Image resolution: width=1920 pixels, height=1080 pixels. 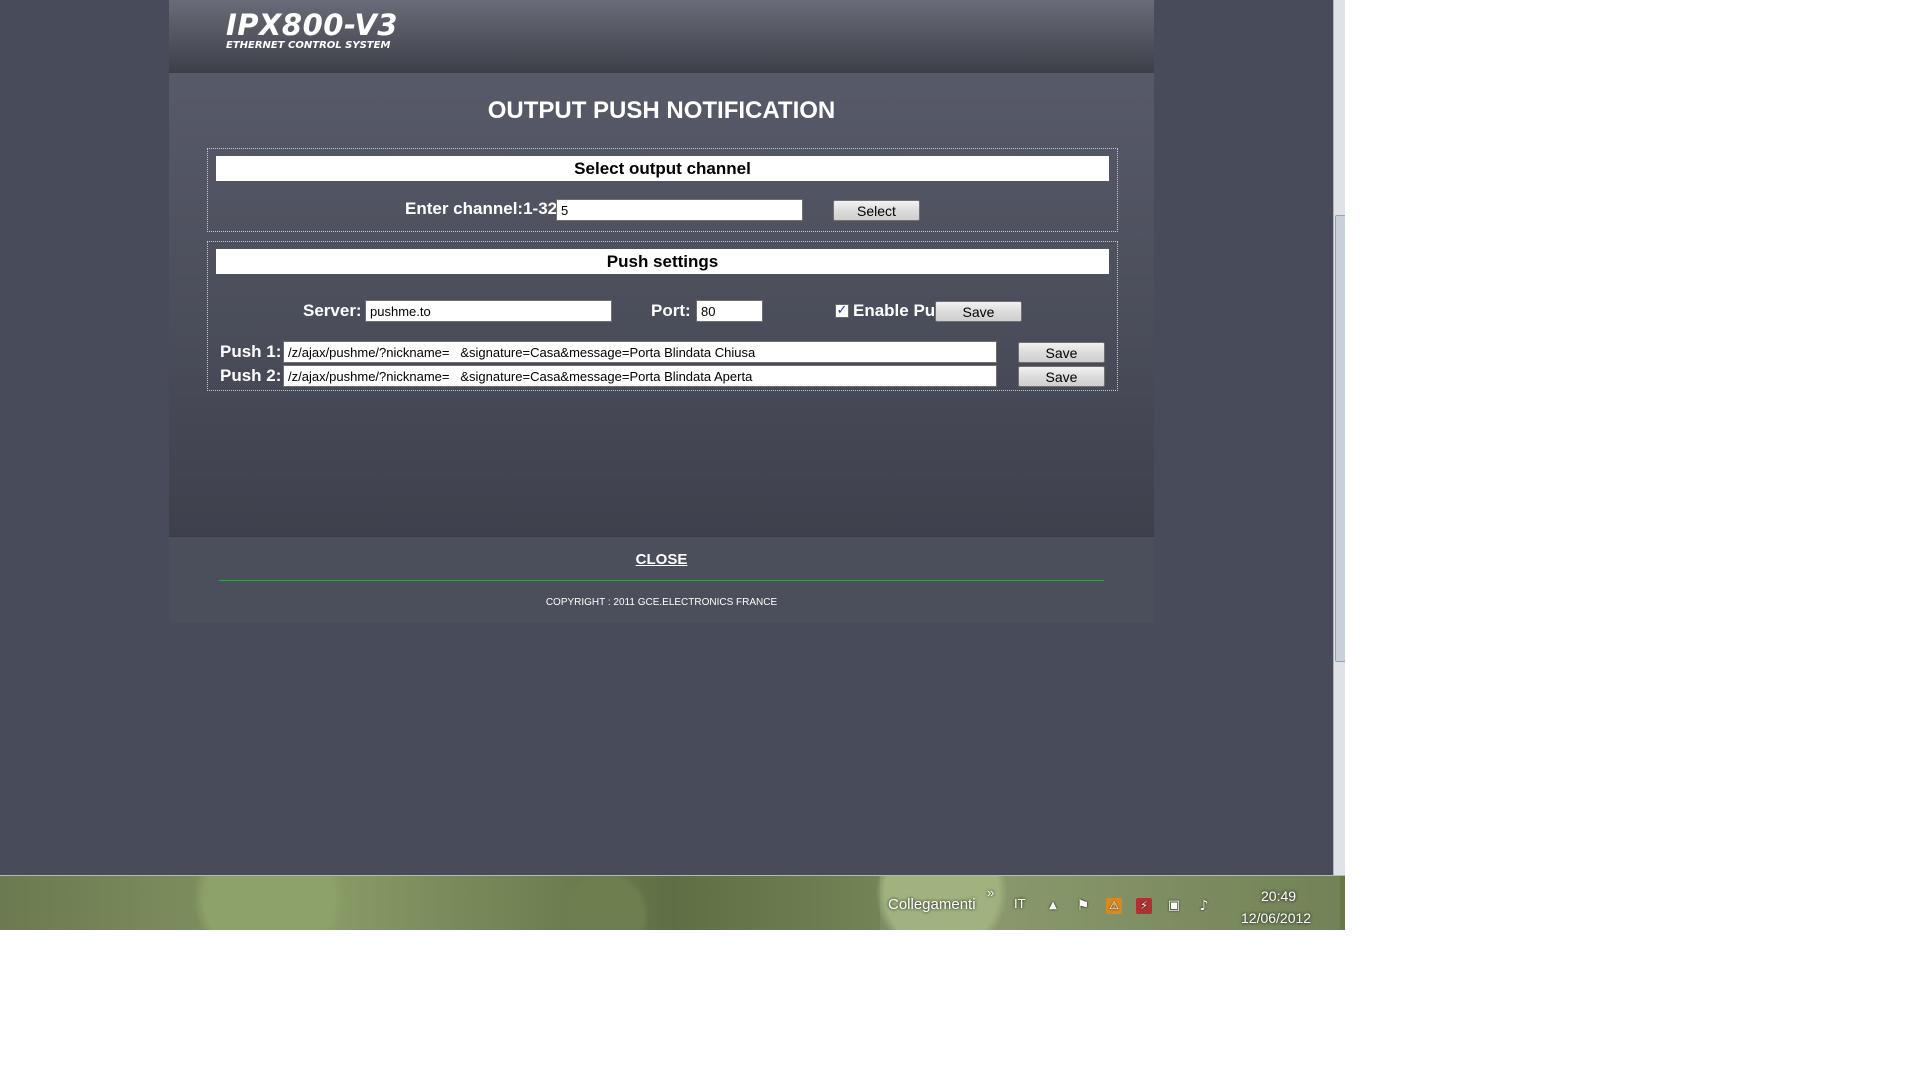 What do you see at coordinates (481, 208) in the screenshot?
I see `channel-label: Enter channel:1-32` at bounding box center [481, 208].